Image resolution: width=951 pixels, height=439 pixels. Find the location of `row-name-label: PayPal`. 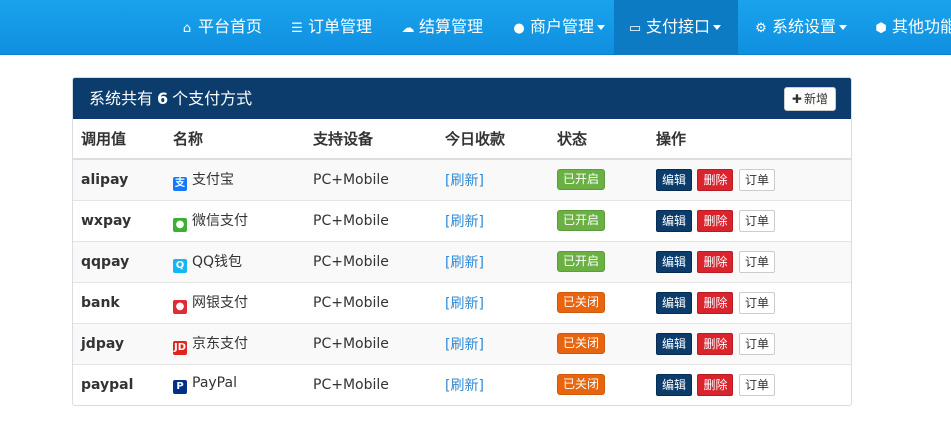

row-name-label: PayPal is located at coordinates (214, 383).